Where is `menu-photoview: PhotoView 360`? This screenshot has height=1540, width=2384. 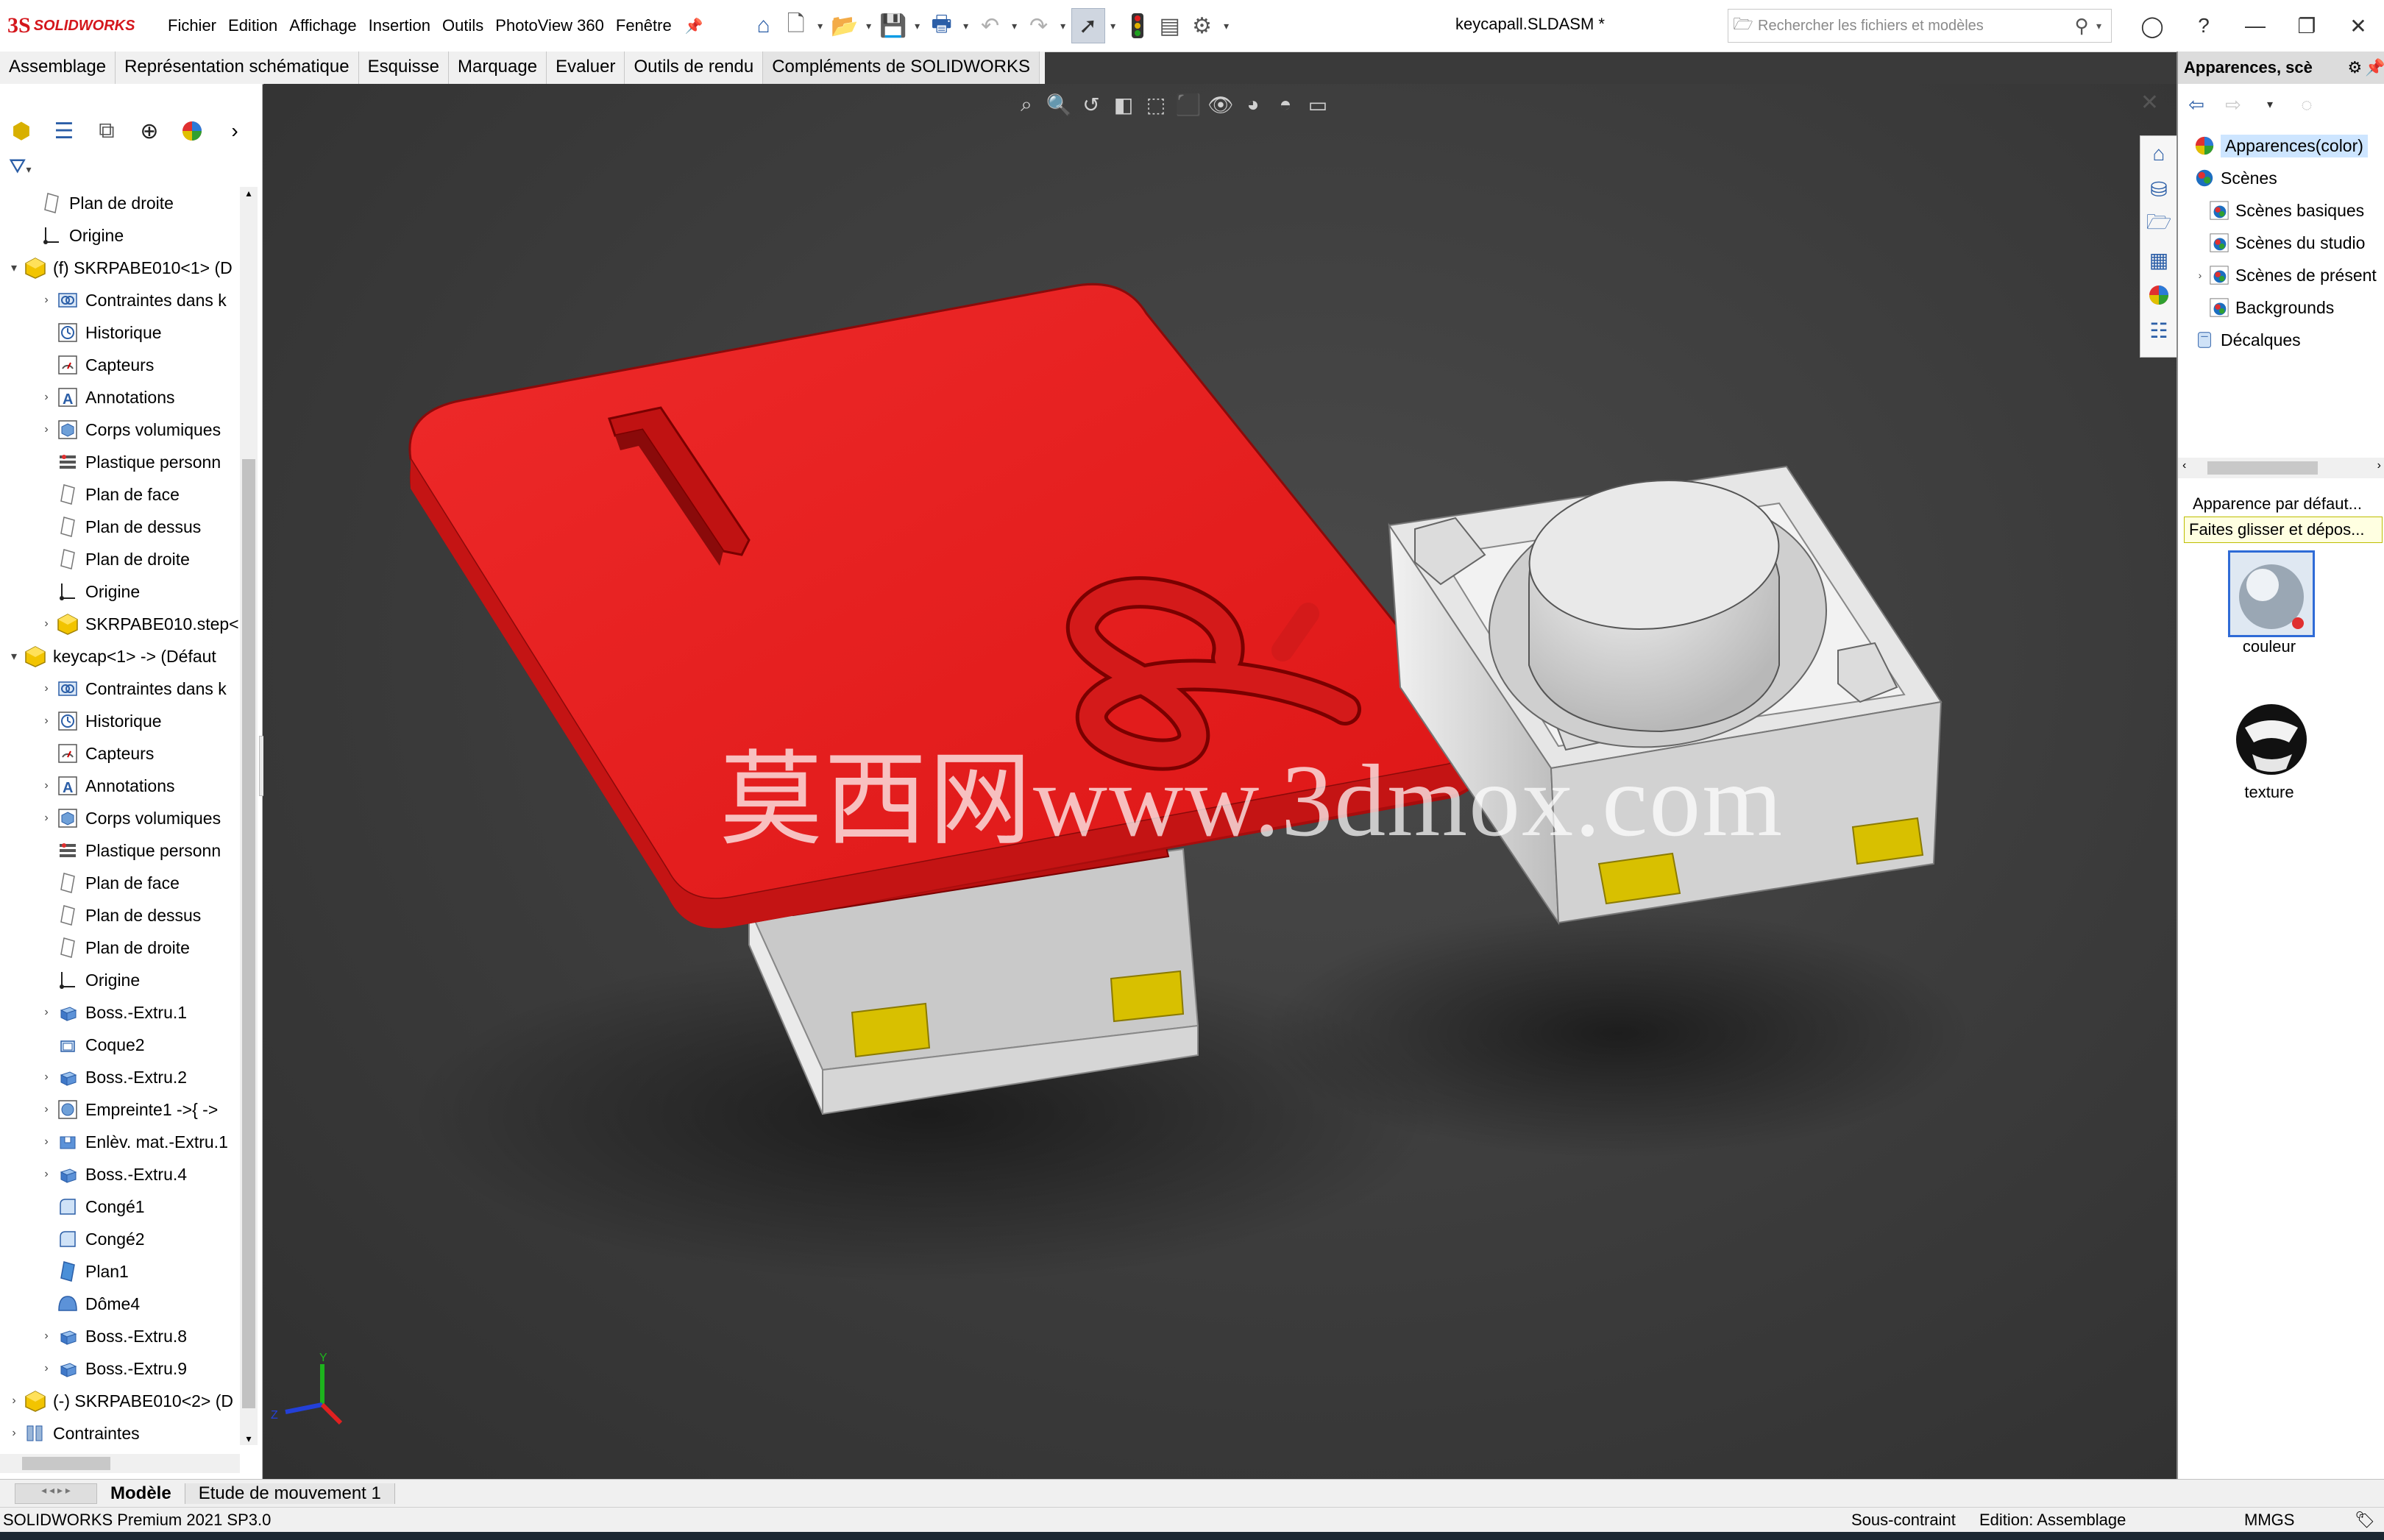
menu-photoview: PhotoView 360 is located at coordinates (549, 25).